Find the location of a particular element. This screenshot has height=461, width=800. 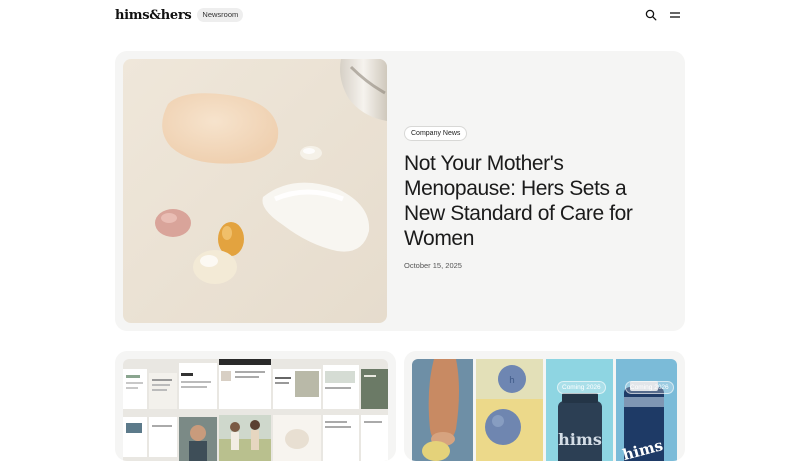

report-collage-image is located at coordinates (255, 410).